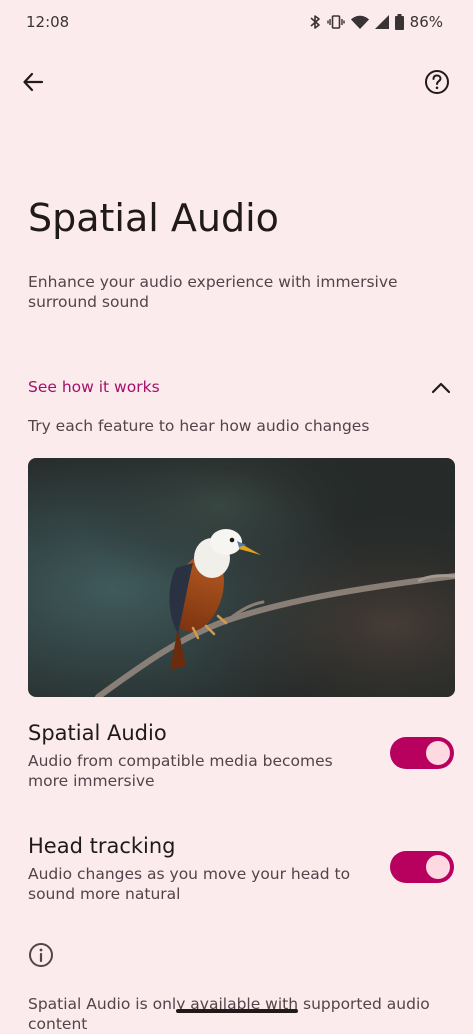  I want to click on chevron-up-icon, so click(441, 390).